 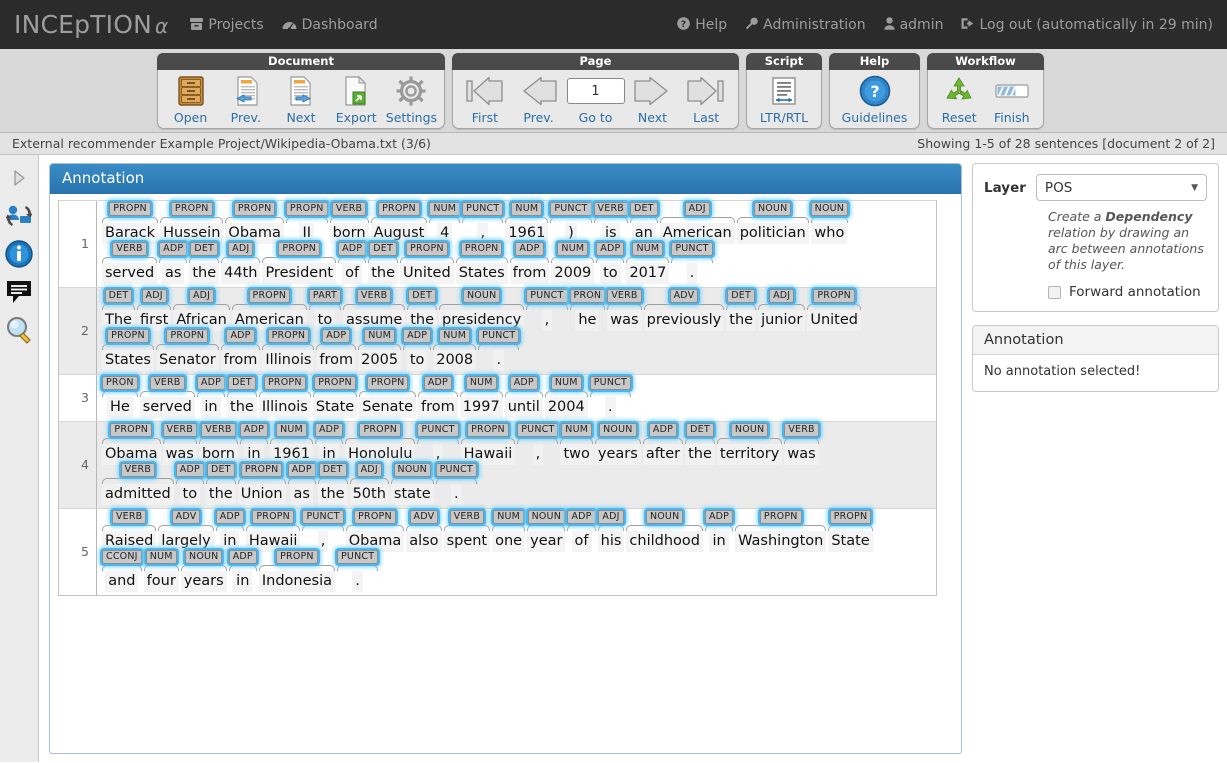 What do you see at coordinates (325, 295) in the screenshot?
I see `pos-tag-part: PART` at bounding box center [325, 295].